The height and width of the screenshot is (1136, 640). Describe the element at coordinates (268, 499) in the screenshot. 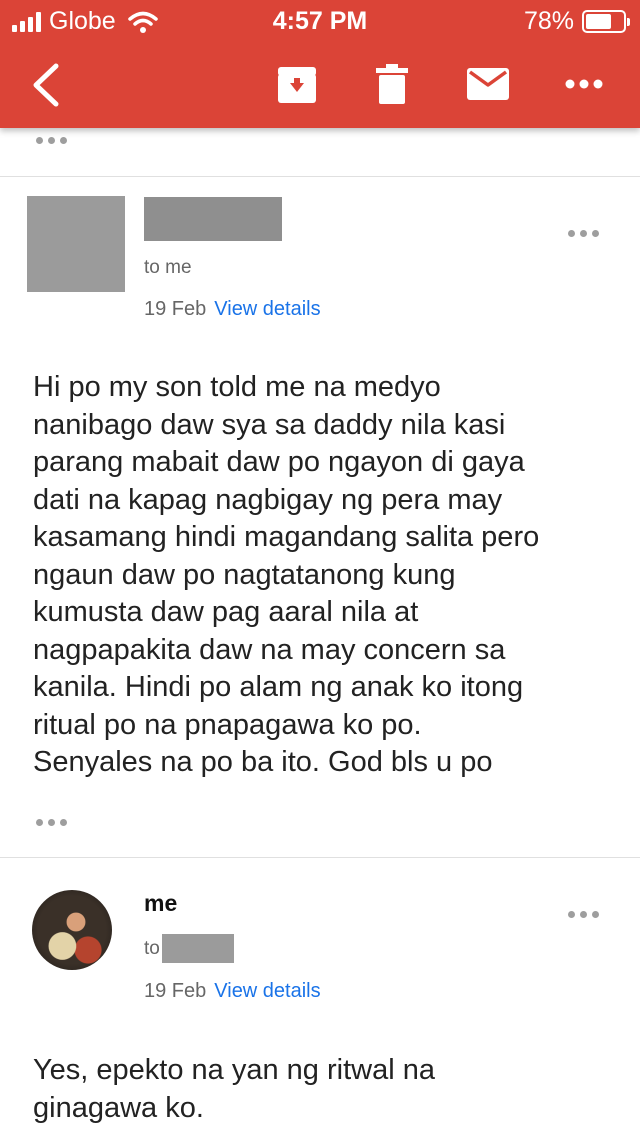

I see `message-body-line: dati na kapag nagbigay ng pera may` at that location.